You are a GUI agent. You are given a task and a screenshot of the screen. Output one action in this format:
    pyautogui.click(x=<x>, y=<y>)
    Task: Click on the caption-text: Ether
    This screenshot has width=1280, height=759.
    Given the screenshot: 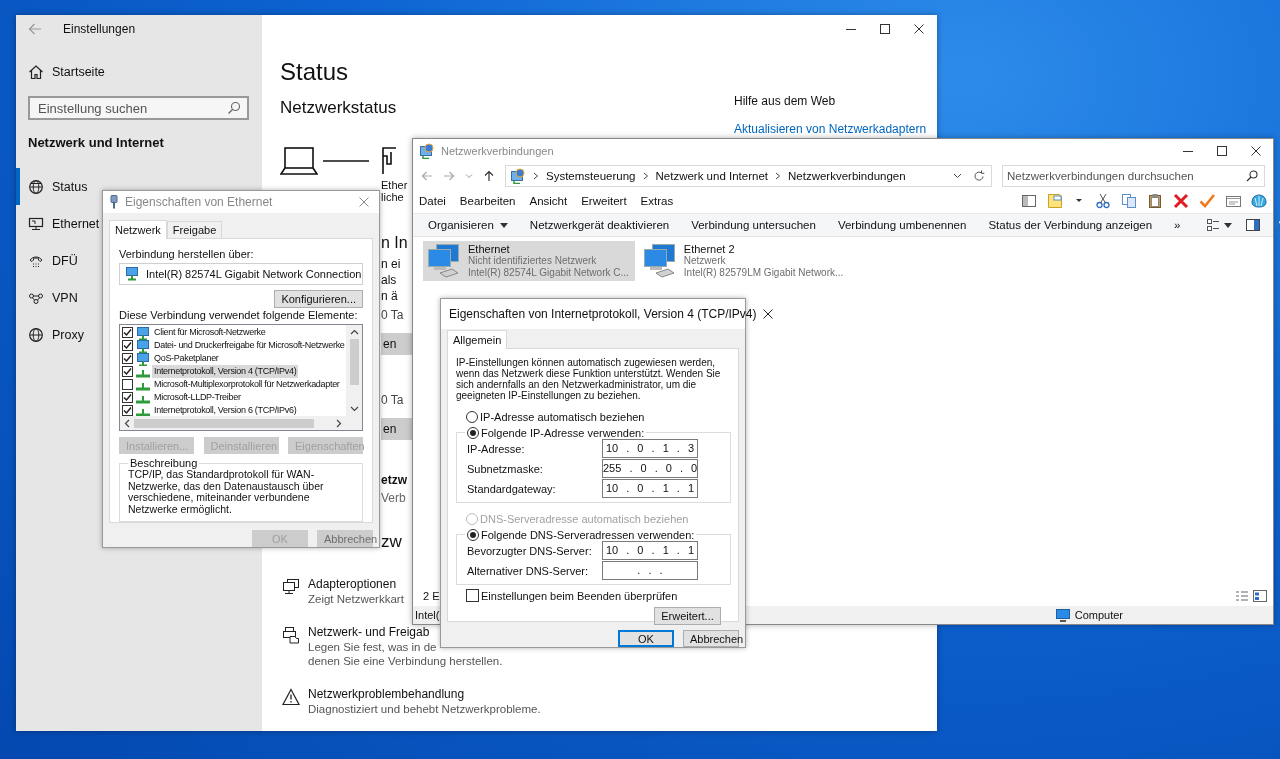 What is the action you would take?
    pyautogui.click(x=394, y=185)
    